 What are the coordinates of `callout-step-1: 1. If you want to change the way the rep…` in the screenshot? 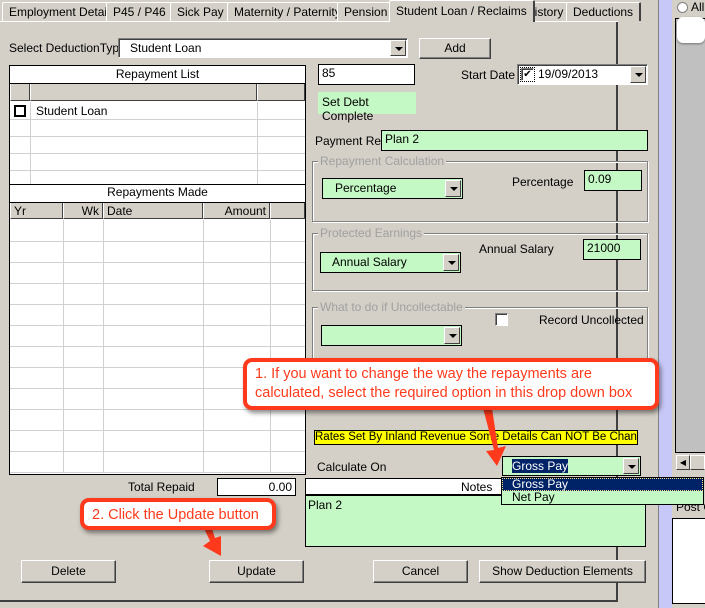 It's located at (451, 384).